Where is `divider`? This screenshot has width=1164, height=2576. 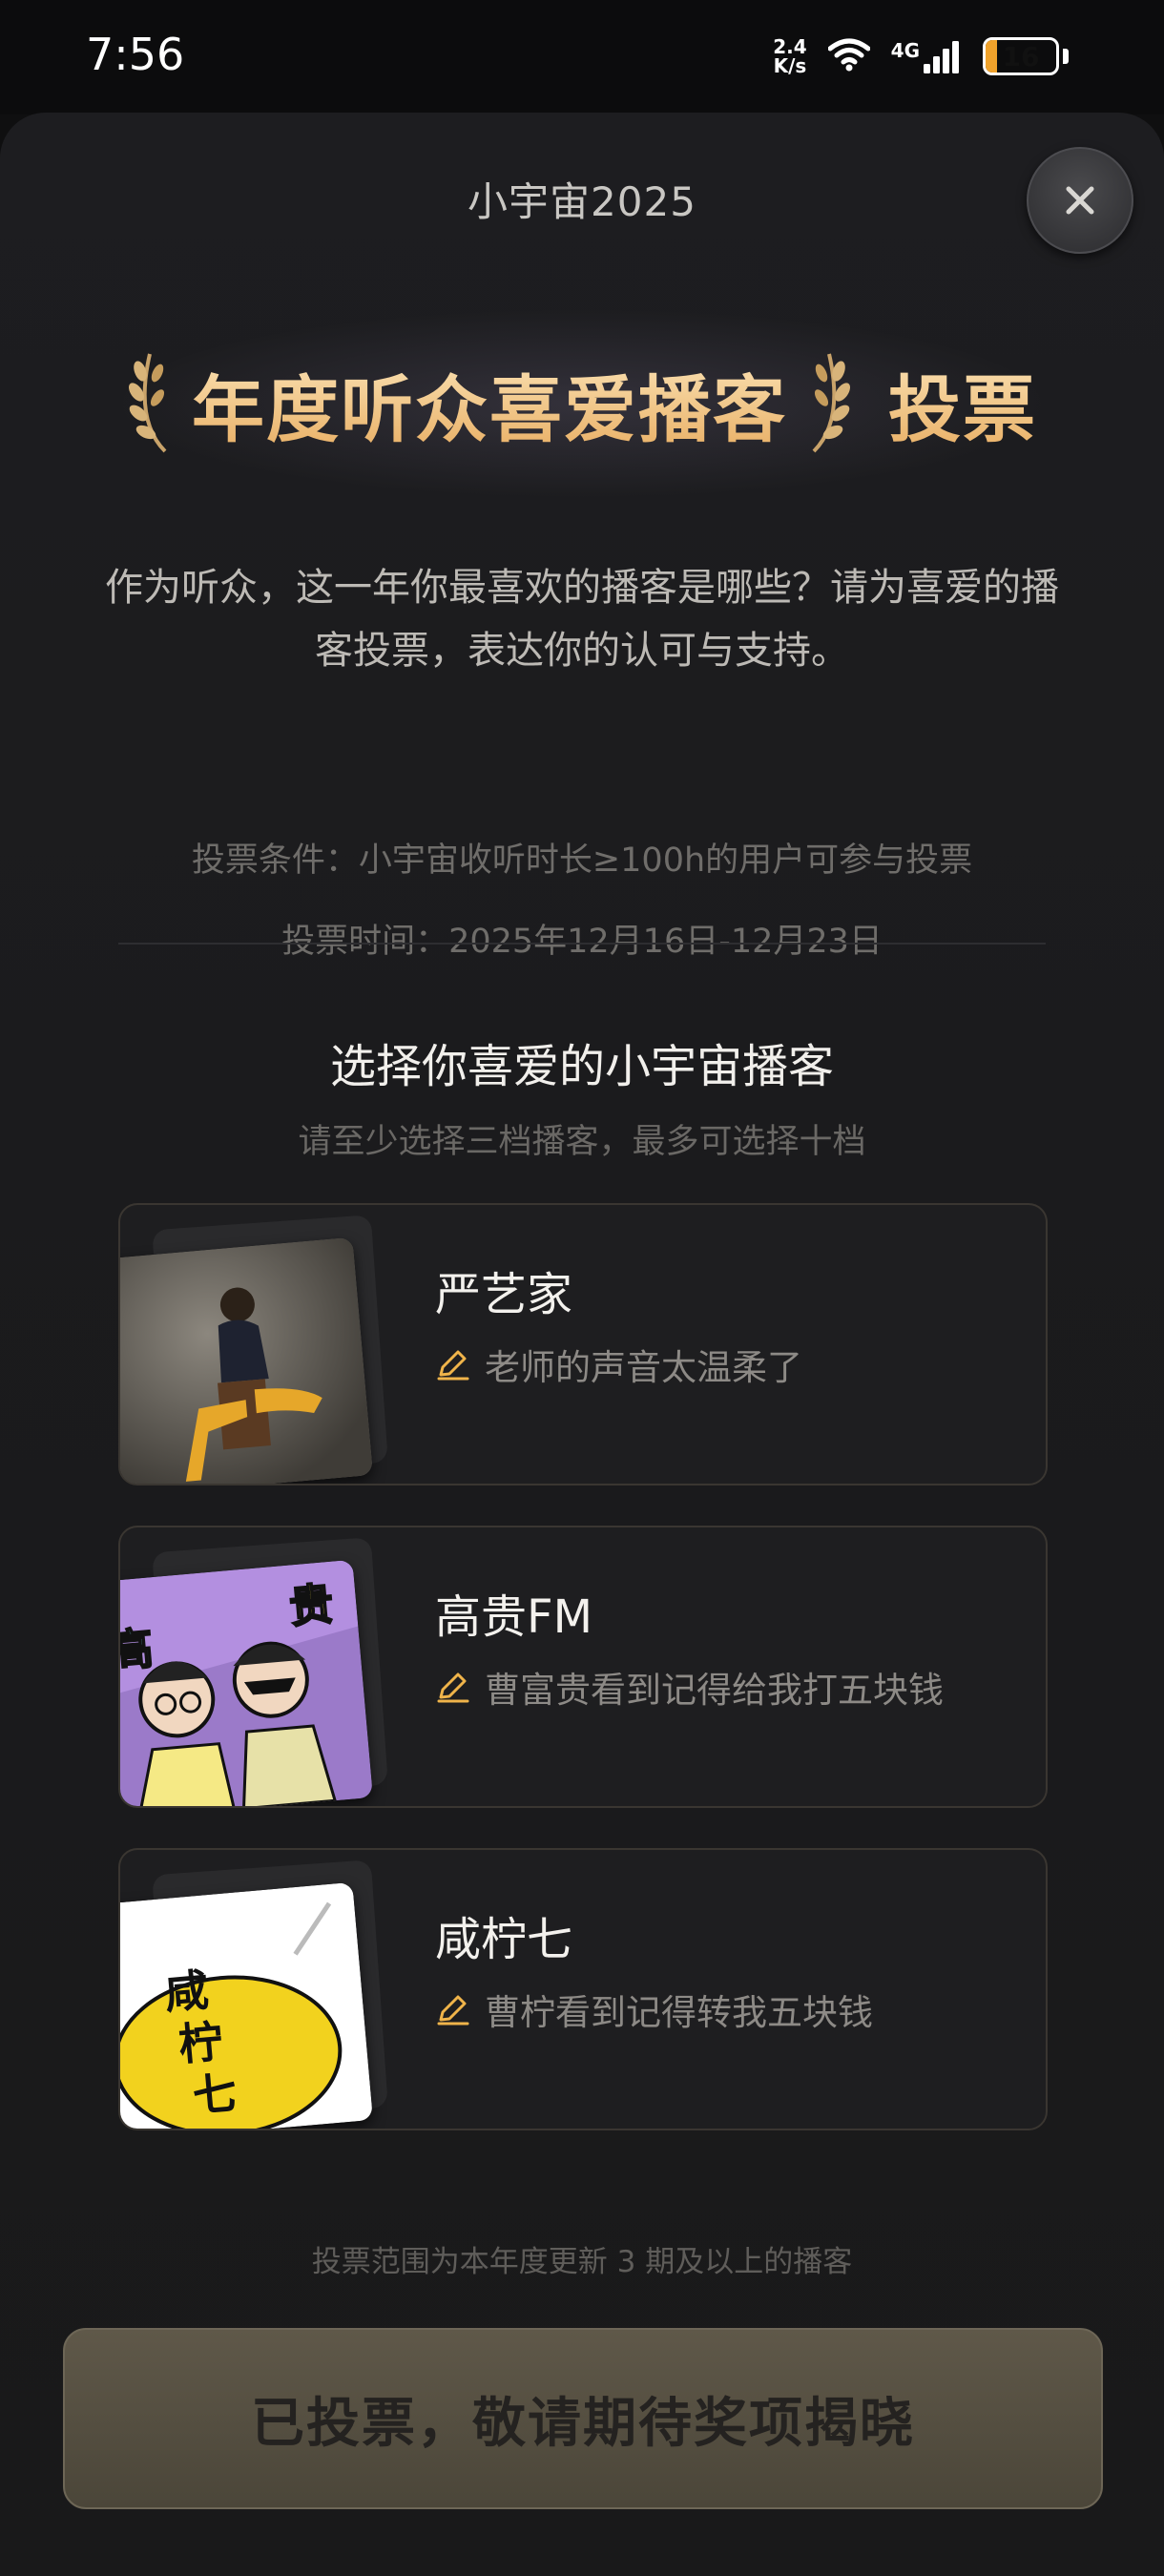 divider is located at coordinates (582, 944).